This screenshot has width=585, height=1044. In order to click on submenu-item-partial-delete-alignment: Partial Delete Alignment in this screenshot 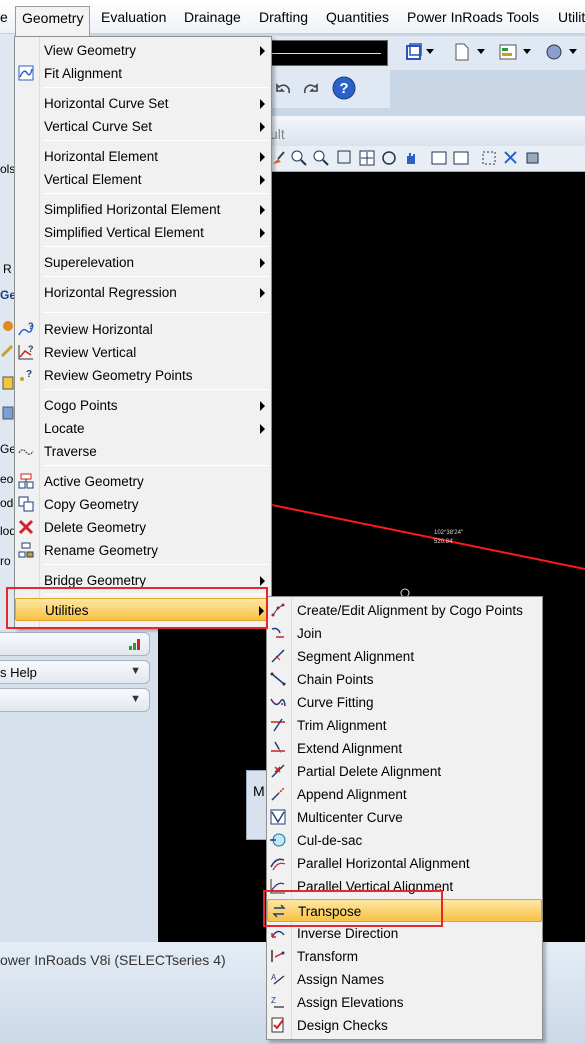, I will do `click(404, 771)`.